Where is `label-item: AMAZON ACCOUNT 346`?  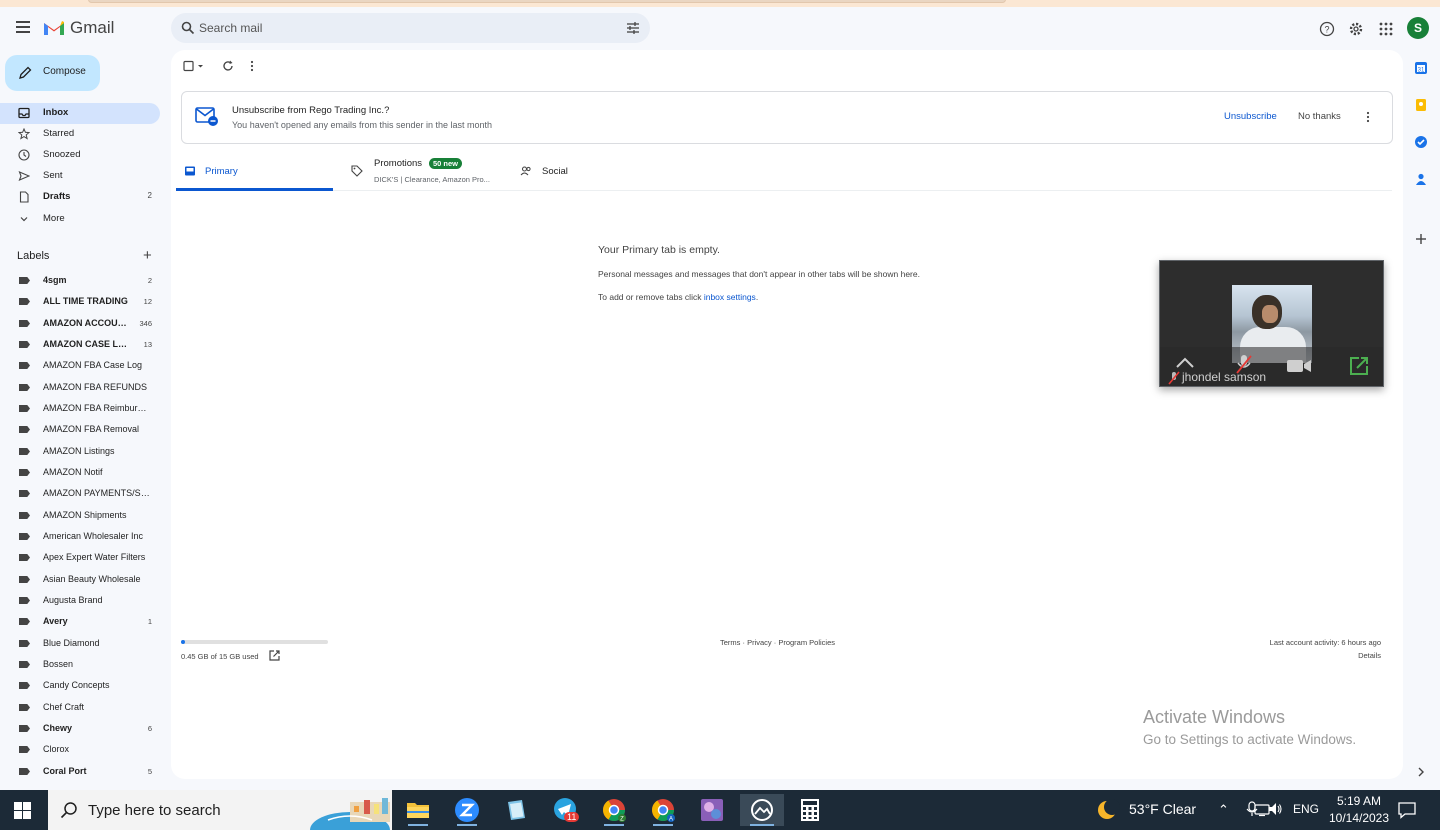 label-item: AMAZON ACCOUNT 346 is located at coordinates (80, 324).